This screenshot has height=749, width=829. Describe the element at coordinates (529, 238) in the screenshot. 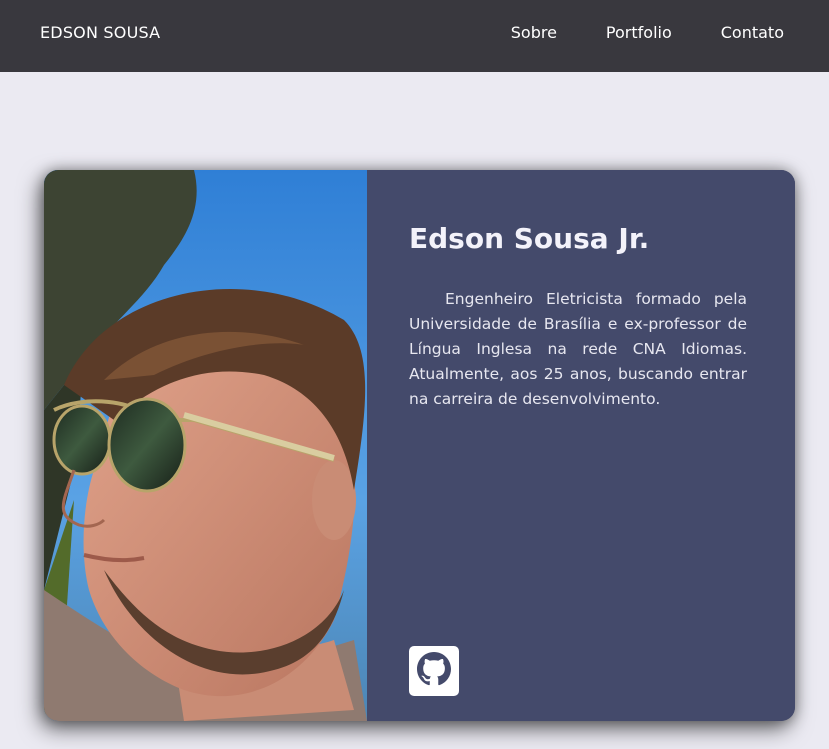

I see `profile-name: Edson Sousa Jr.` at that location.